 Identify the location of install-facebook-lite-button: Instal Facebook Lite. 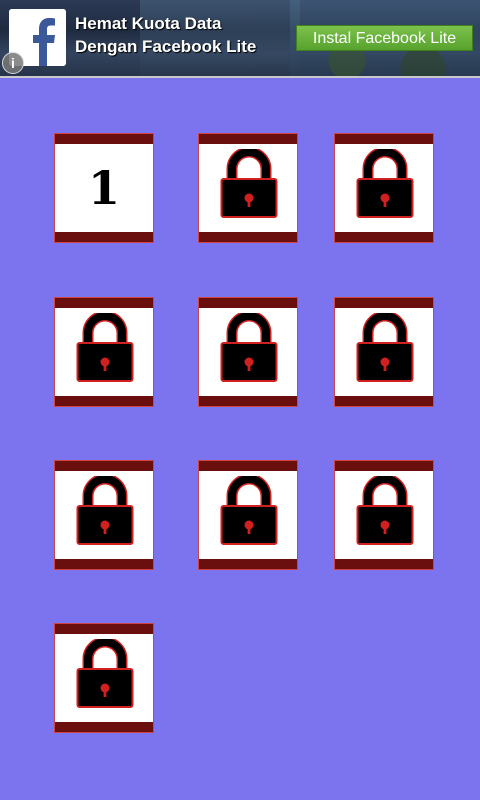
(384, 38).